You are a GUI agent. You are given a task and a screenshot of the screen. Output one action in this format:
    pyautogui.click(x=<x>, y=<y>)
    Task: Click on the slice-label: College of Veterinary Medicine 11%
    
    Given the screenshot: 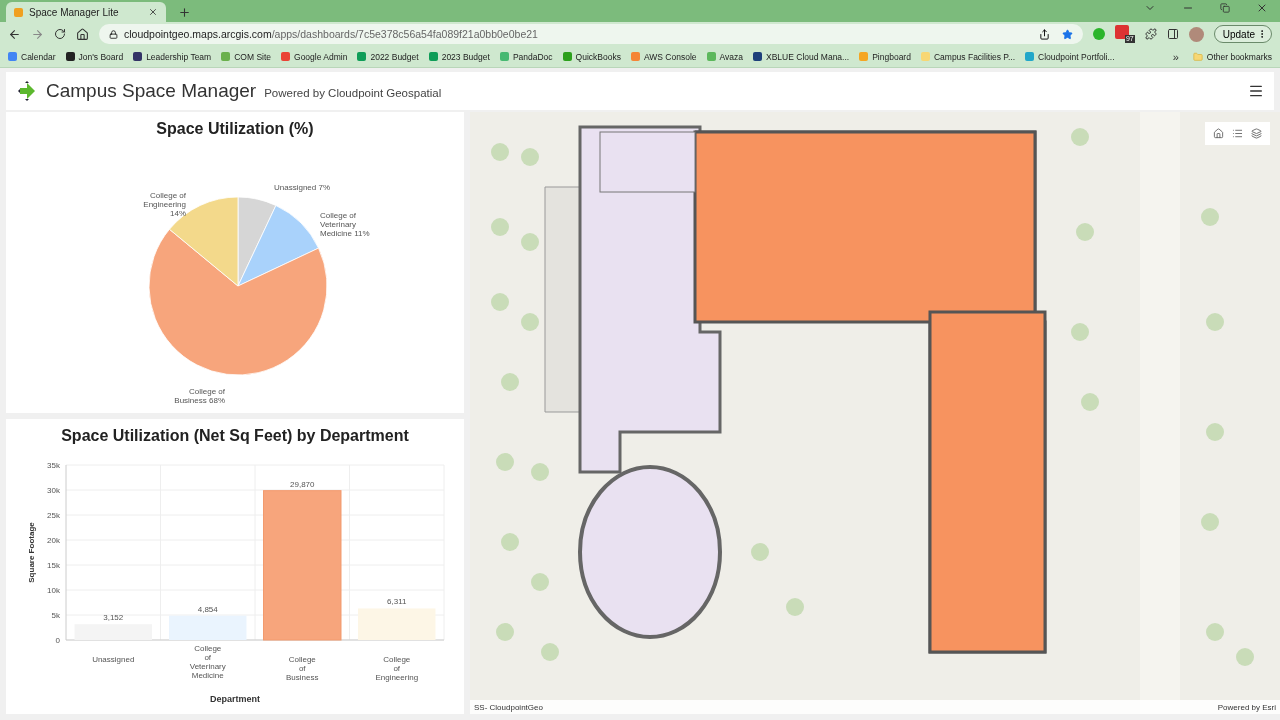 What is the action you would take?
    pyautogui.click(x=345, y=224)
    